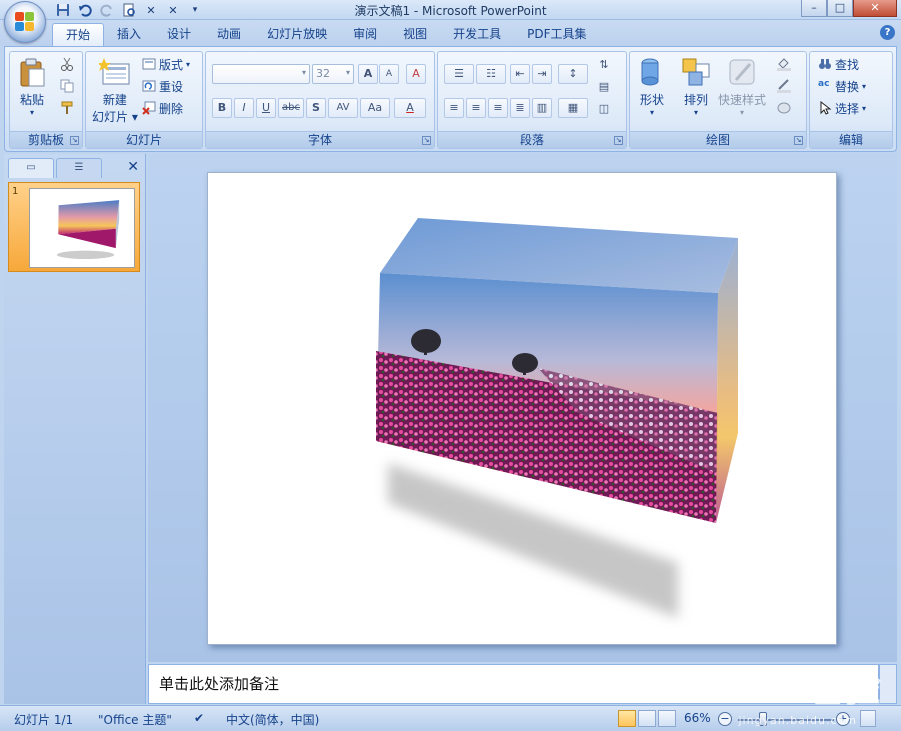  I want to click on editing-group-label: 编辑, so click(851, 139).